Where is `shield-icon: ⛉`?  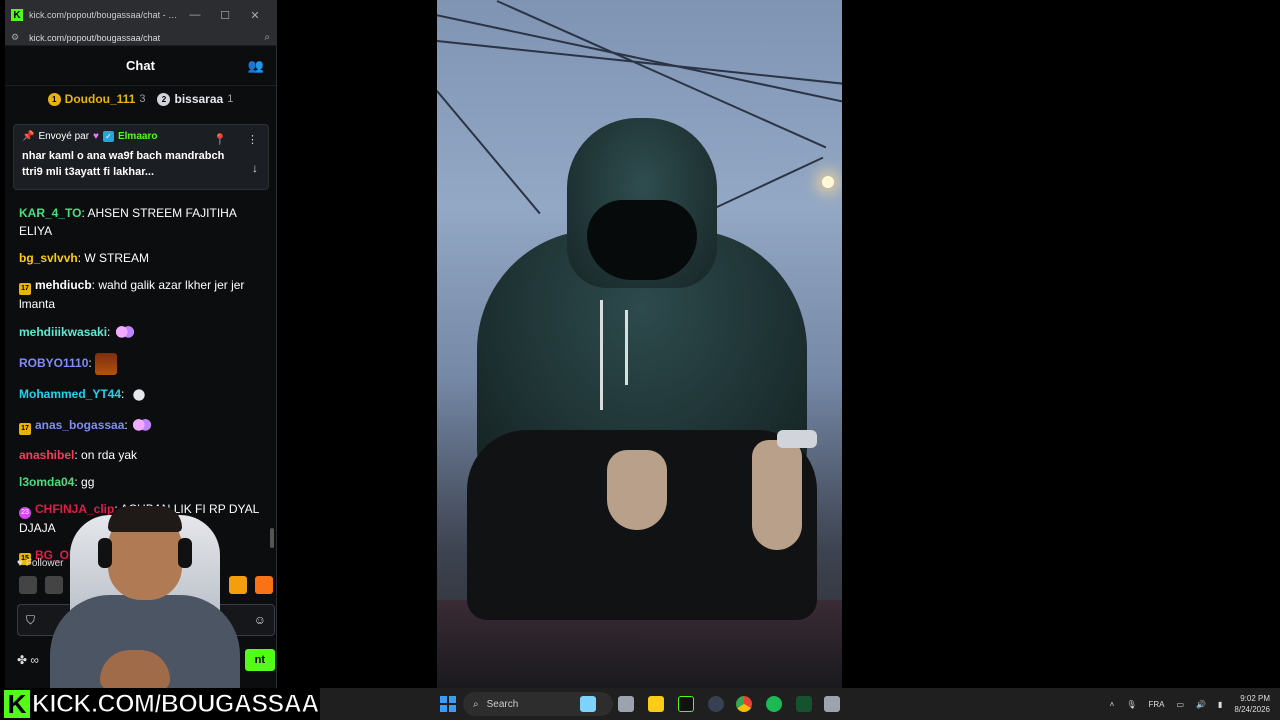 shield-icon: ⛉ is located at coordinates (30, 620).